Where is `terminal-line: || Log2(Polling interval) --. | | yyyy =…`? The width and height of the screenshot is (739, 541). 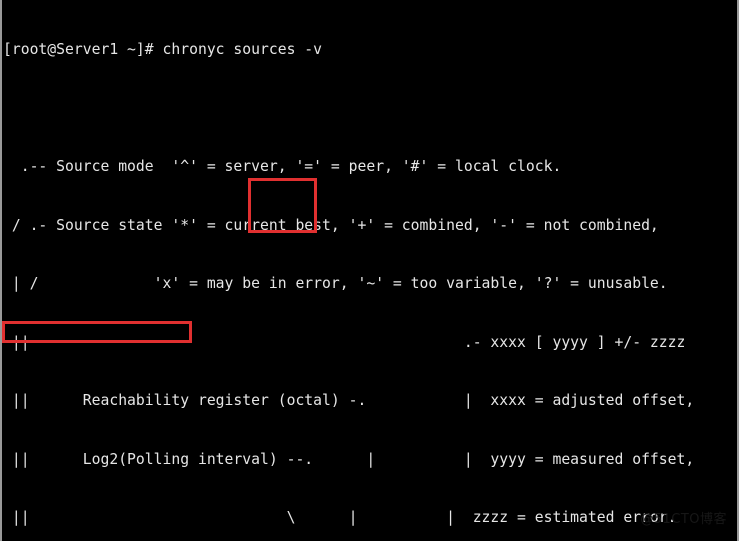 terminal-line: || Log2(Polling interval) --. | | yyyy =… is located at coordinates (348, 458).